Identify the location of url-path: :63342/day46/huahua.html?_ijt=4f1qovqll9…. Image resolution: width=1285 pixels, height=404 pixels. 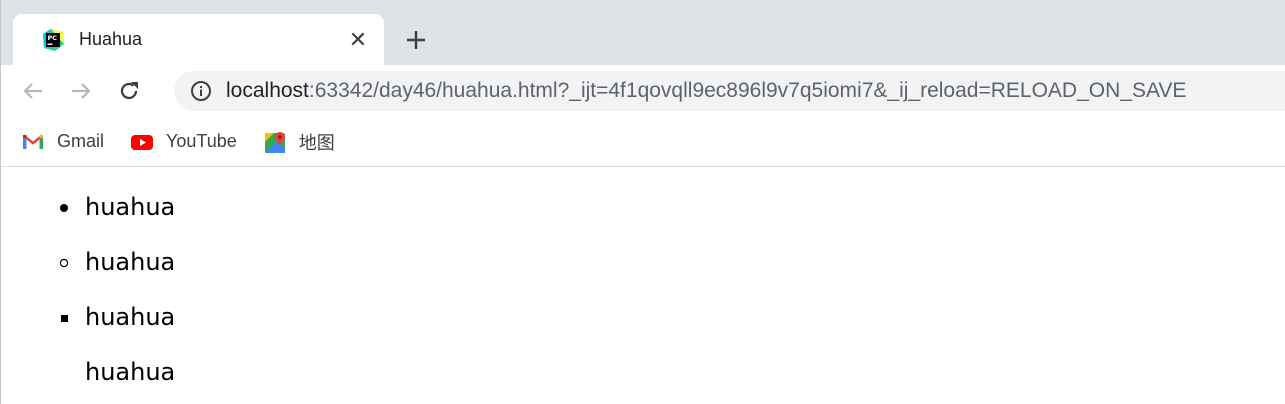
(747, 90).